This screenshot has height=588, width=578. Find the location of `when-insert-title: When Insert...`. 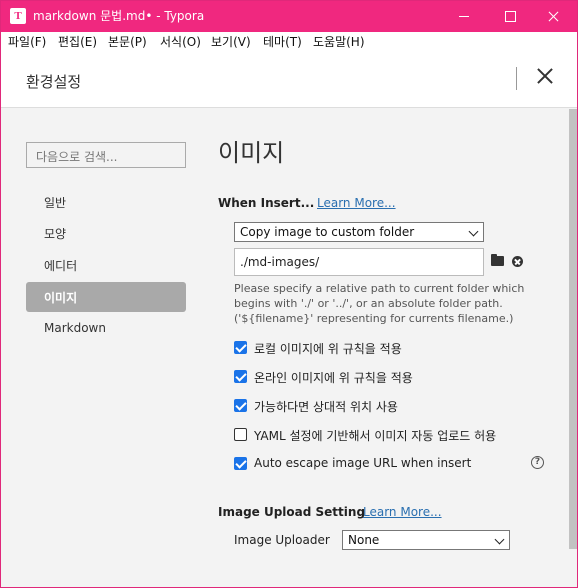

when-insert-title: When Insert... is located at coordinates (266, 203).